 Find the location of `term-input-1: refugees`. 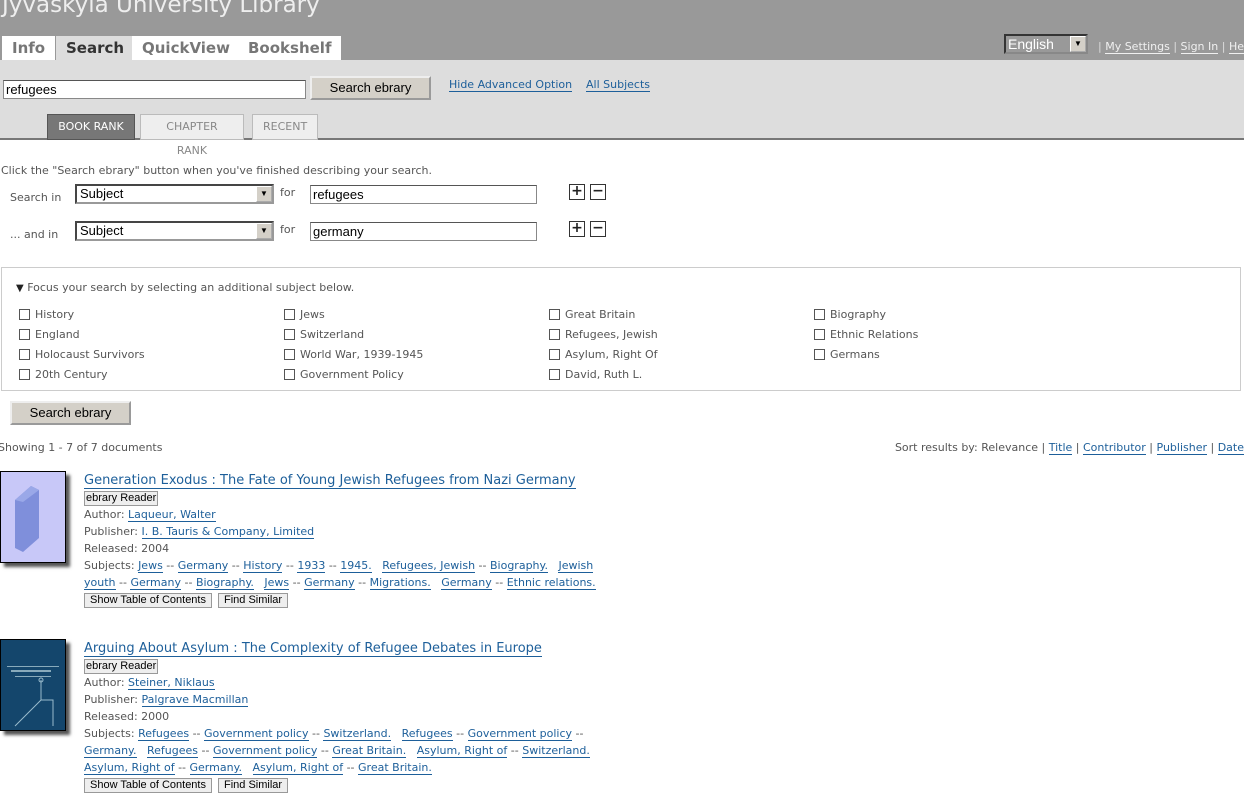

term-input-1: refugees is located at coordinates (423, 194).